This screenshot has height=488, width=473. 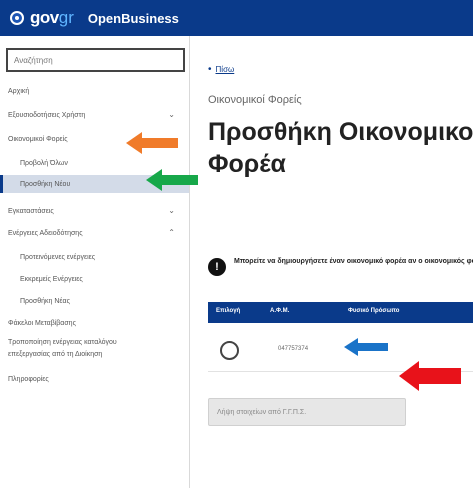 What do you see at coordinates (28, 379) in the screenshot?
I see `sidebar-item-label: Πληροφορίες` at bounding box center [28, 379].